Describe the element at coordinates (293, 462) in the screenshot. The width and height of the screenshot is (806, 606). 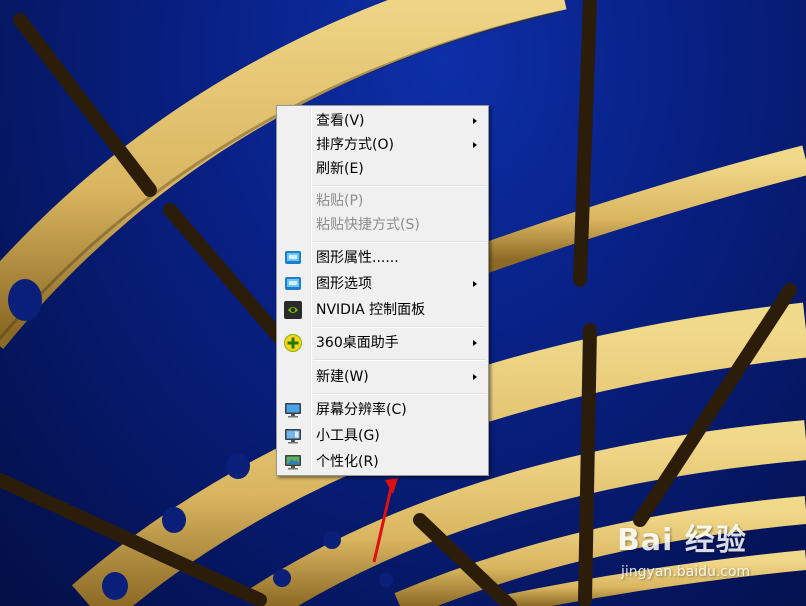
I see `personalize-icon` at that location.